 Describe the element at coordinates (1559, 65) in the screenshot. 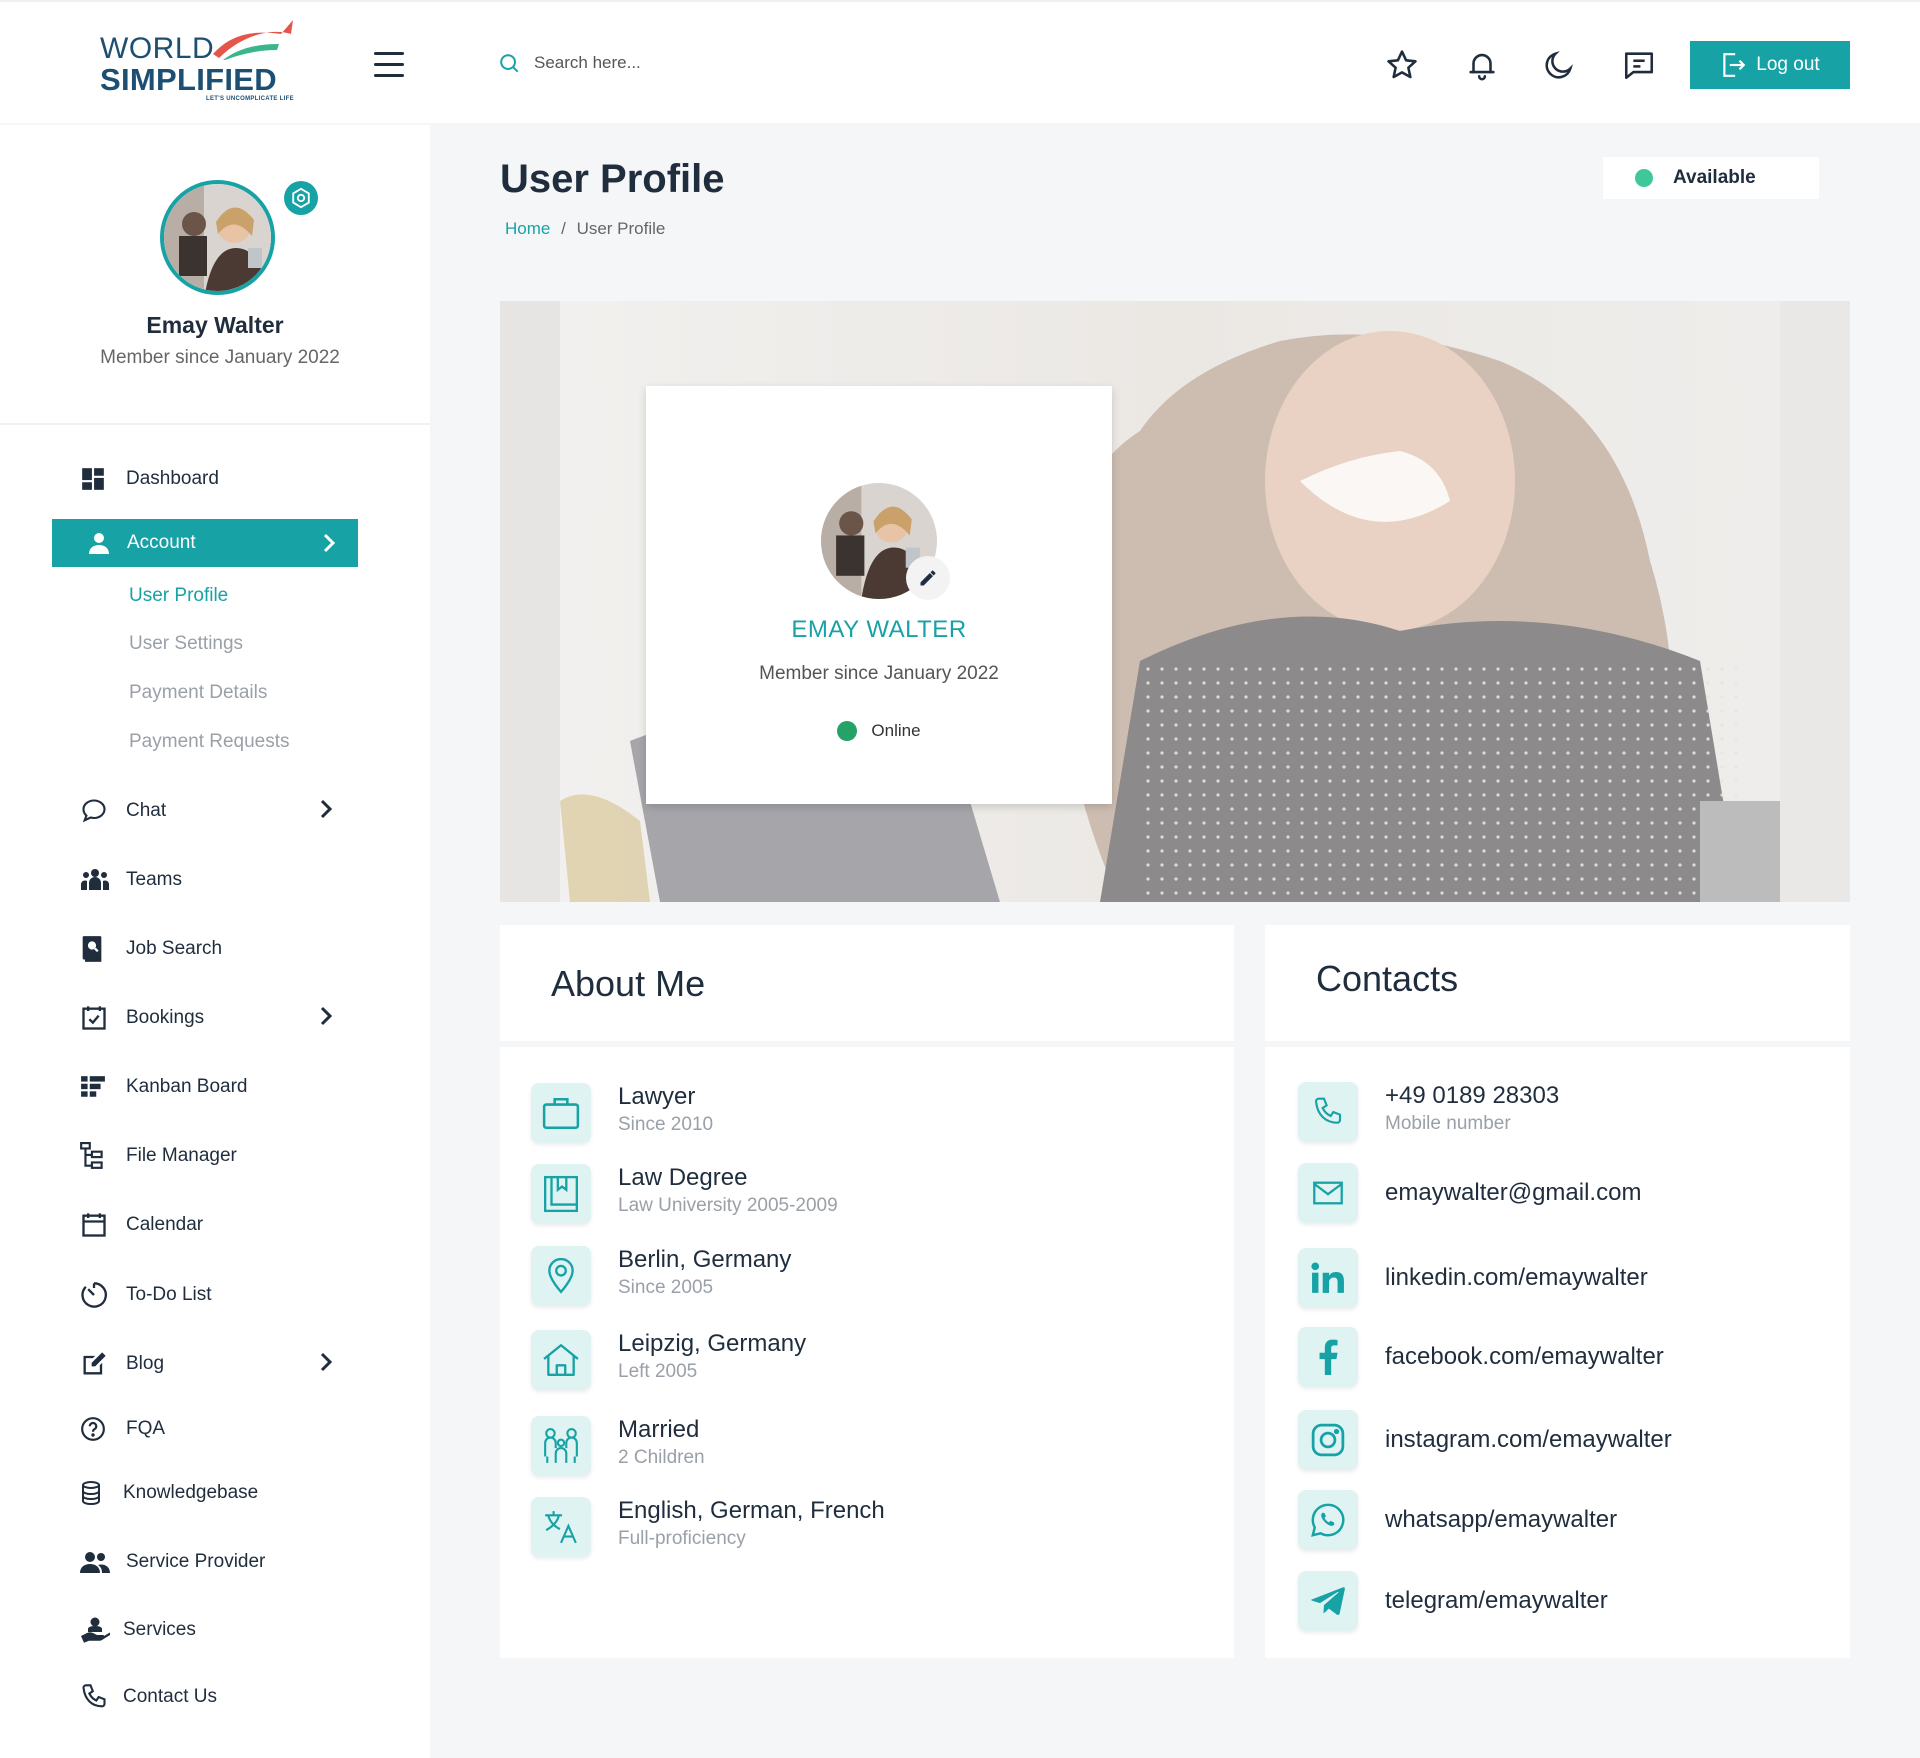

I see `moon-icon` at that location.